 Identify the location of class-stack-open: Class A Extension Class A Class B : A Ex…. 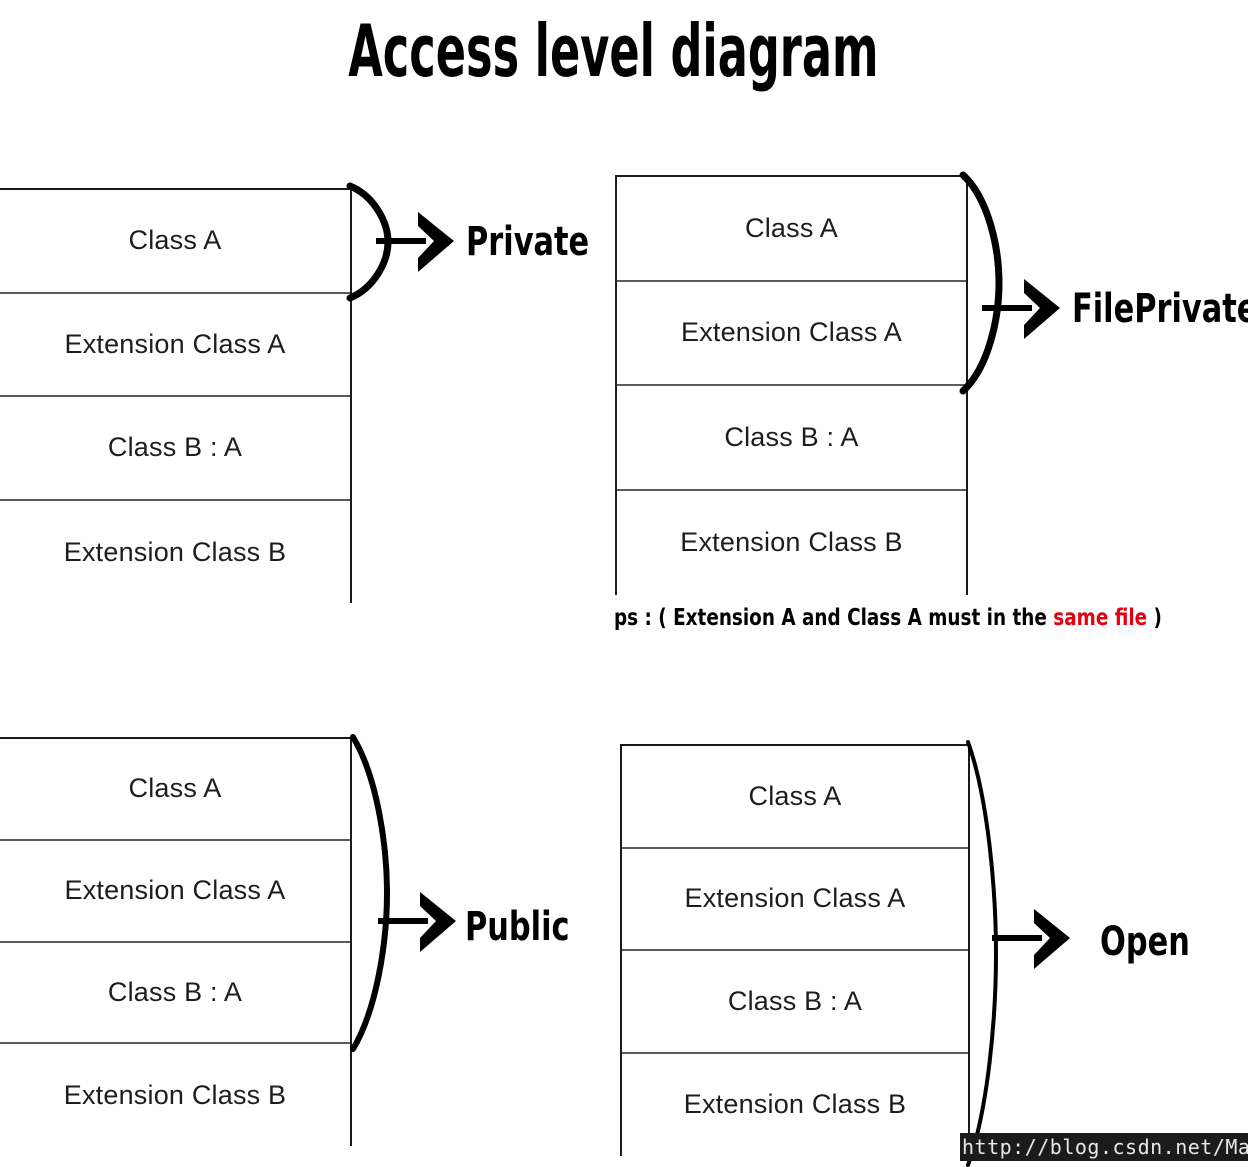
(795, 950).